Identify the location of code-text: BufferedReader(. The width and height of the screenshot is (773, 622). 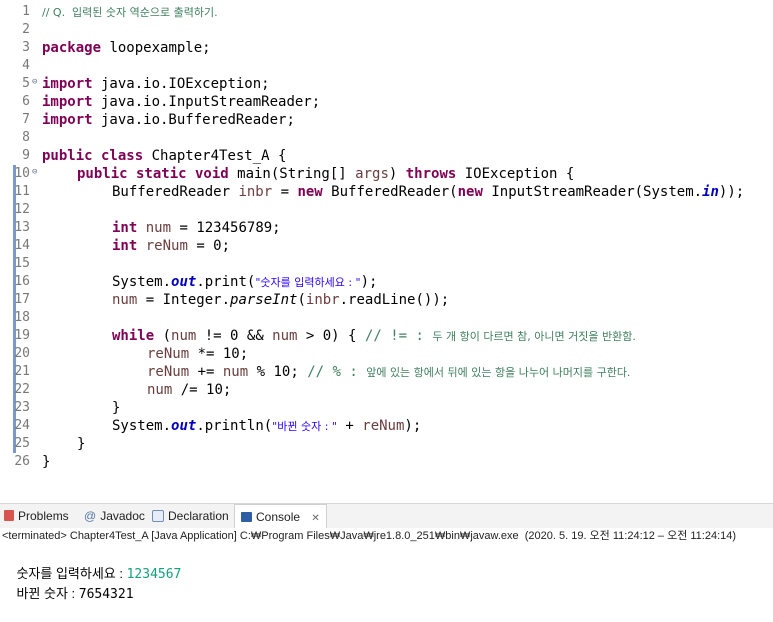
(390, 192).